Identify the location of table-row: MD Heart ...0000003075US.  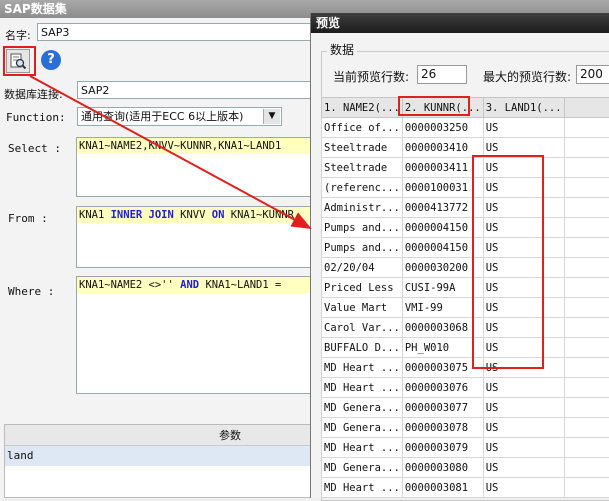
(465, 368).